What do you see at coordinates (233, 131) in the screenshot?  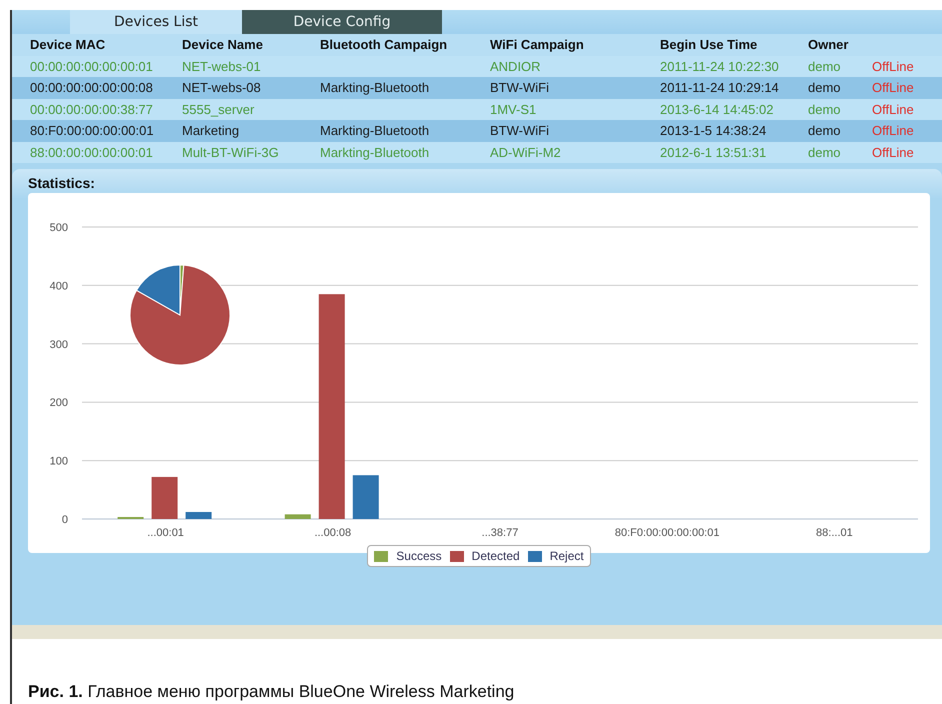 I see `table-cell: Marketing` at bounding box center [233, 131].